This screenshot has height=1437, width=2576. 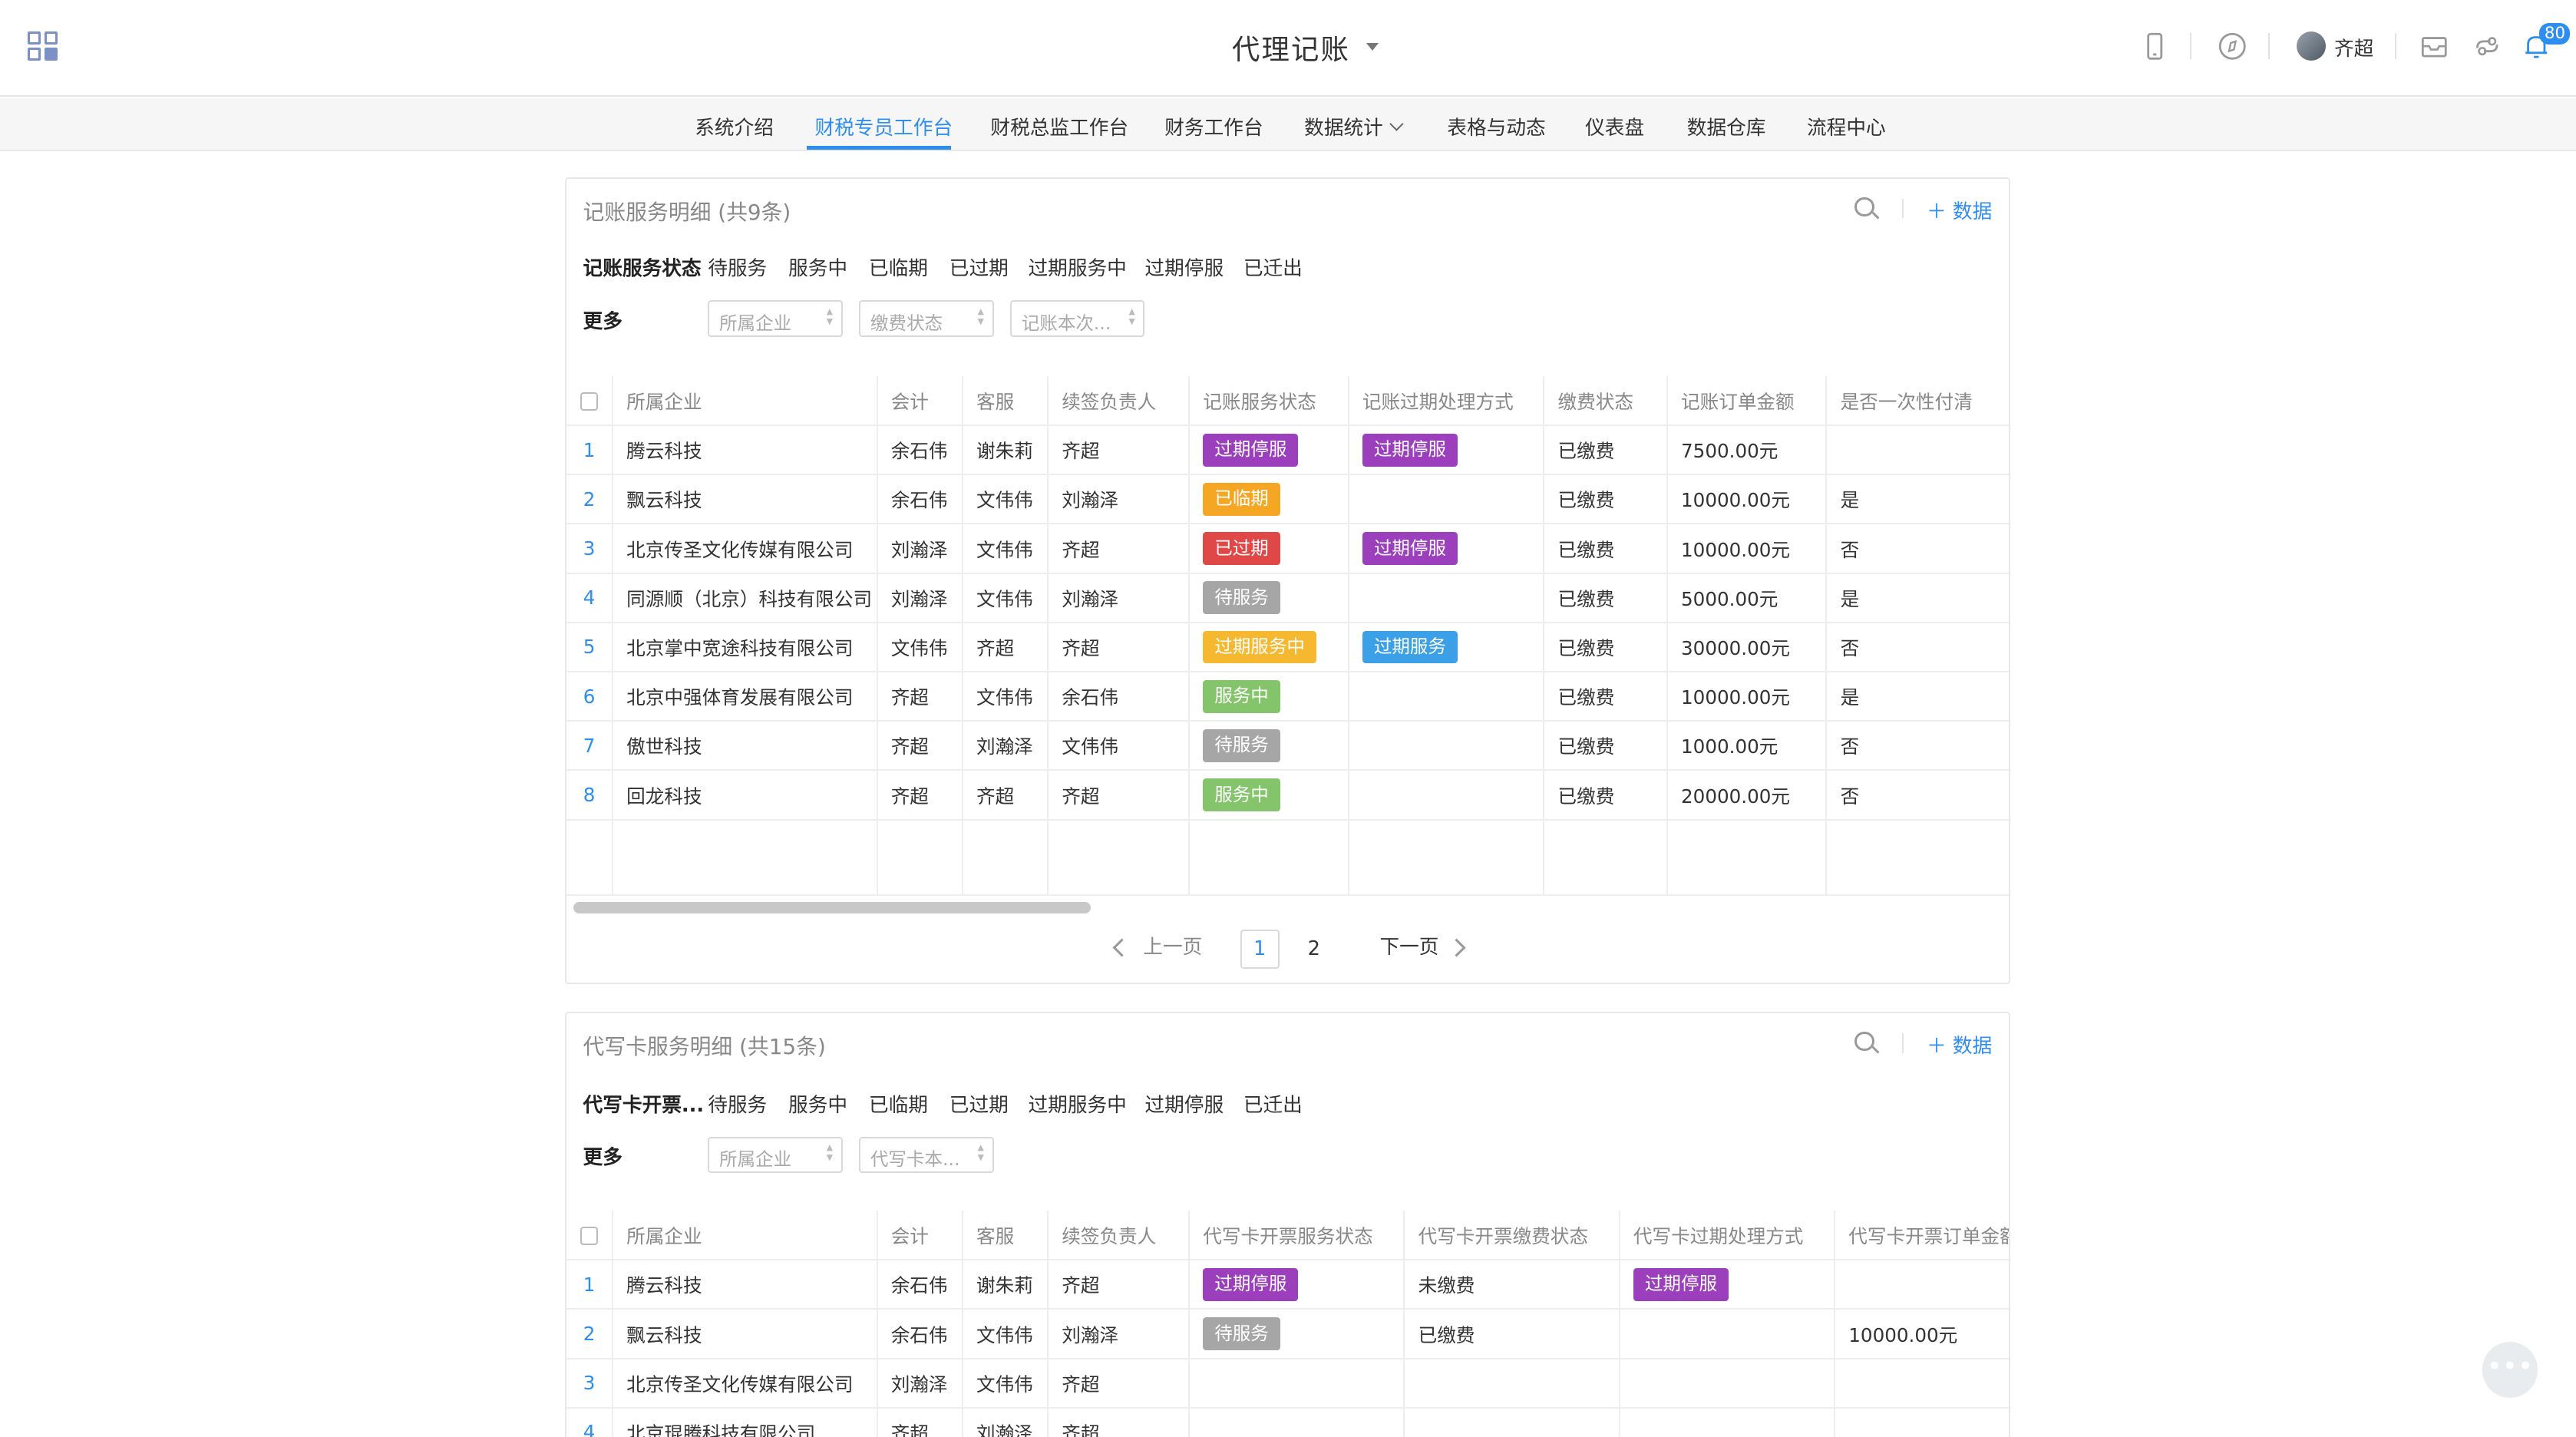 I want to click on nav-item-workflow: 流程中心, so click(x=1846, y=126).